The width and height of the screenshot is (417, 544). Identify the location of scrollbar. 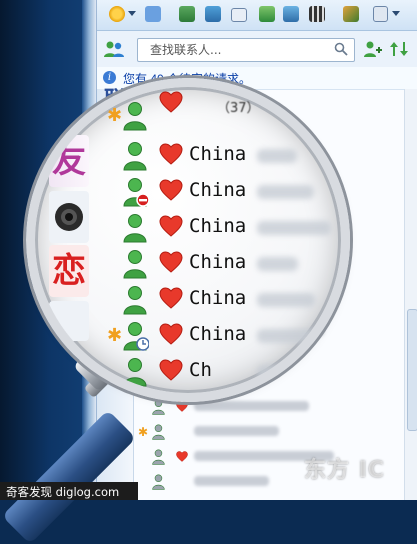
(410, 294).